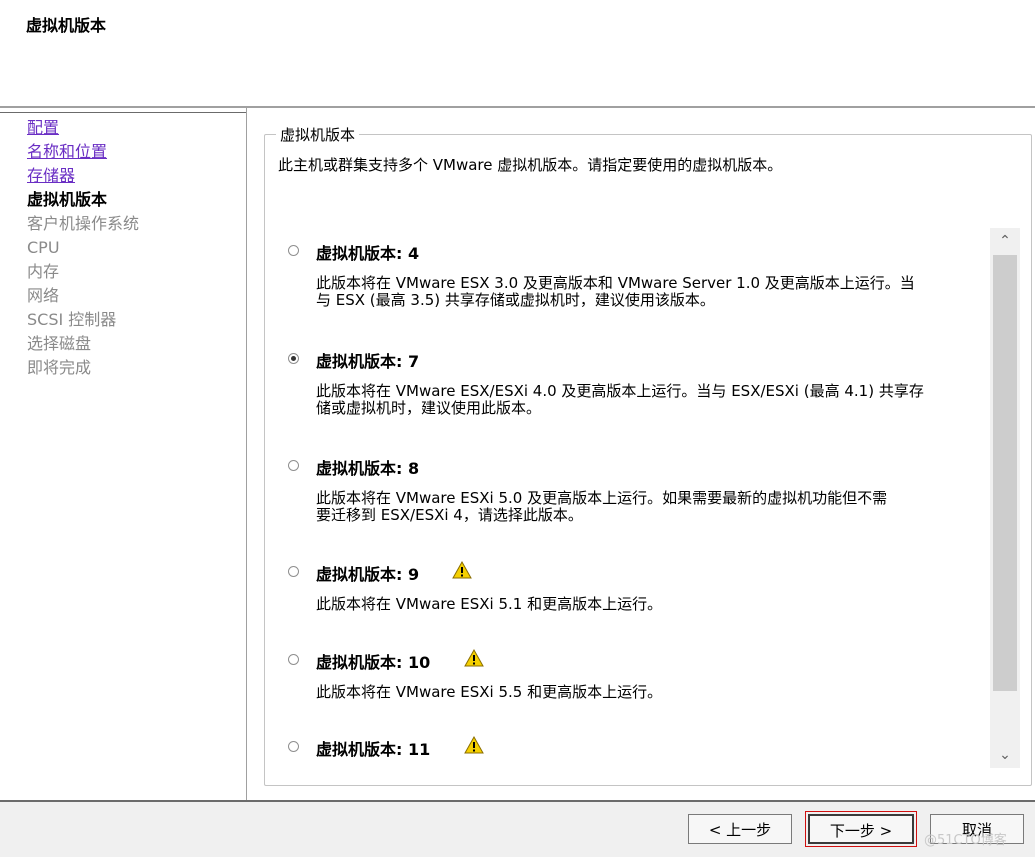 The height and width of the screenshot is (857, 1035). Describe the element at coordinates (83, 152) in the screenshot. I see `step-name-and-location: 名称和位置` at that location.